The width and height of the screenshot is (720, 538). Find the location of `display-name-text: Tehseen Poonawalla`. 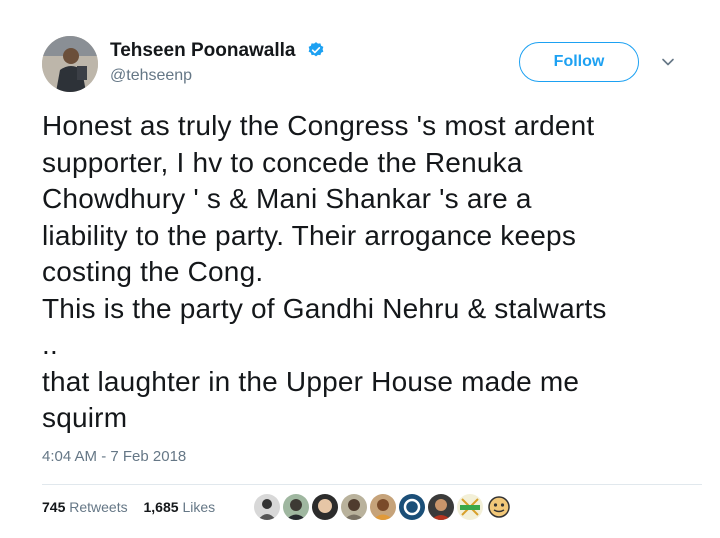

display-name-text: Tehseen Poonawalla is located at coordinates (203, 50).